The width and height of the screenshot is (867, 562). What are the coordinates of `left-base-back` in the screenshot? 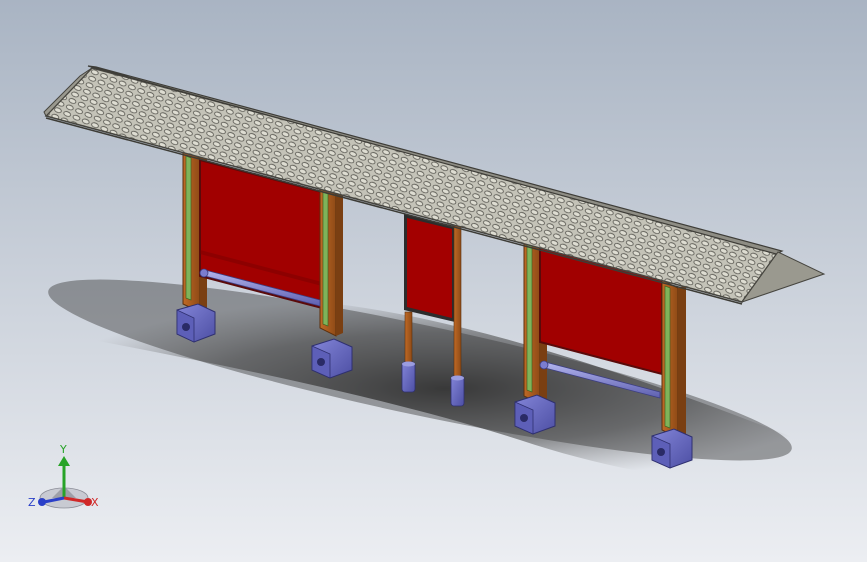 It's located at (196, 323).